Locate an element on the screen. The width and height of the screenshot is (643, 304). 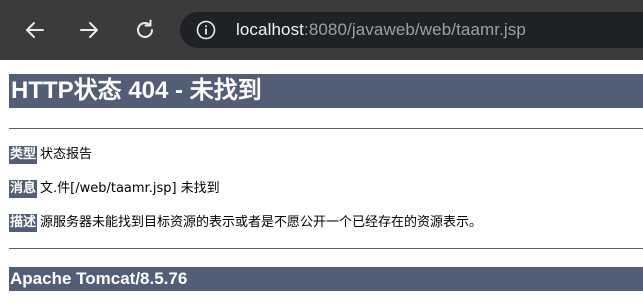
back-button is located at coordinates (35, 30).